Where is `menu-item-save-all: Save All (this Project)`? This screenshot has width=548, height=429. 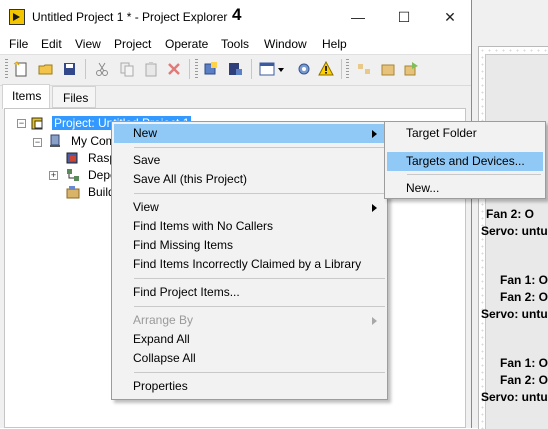
menu-item-save-all: Save All (this Project) is located at coordinates (249, 179).